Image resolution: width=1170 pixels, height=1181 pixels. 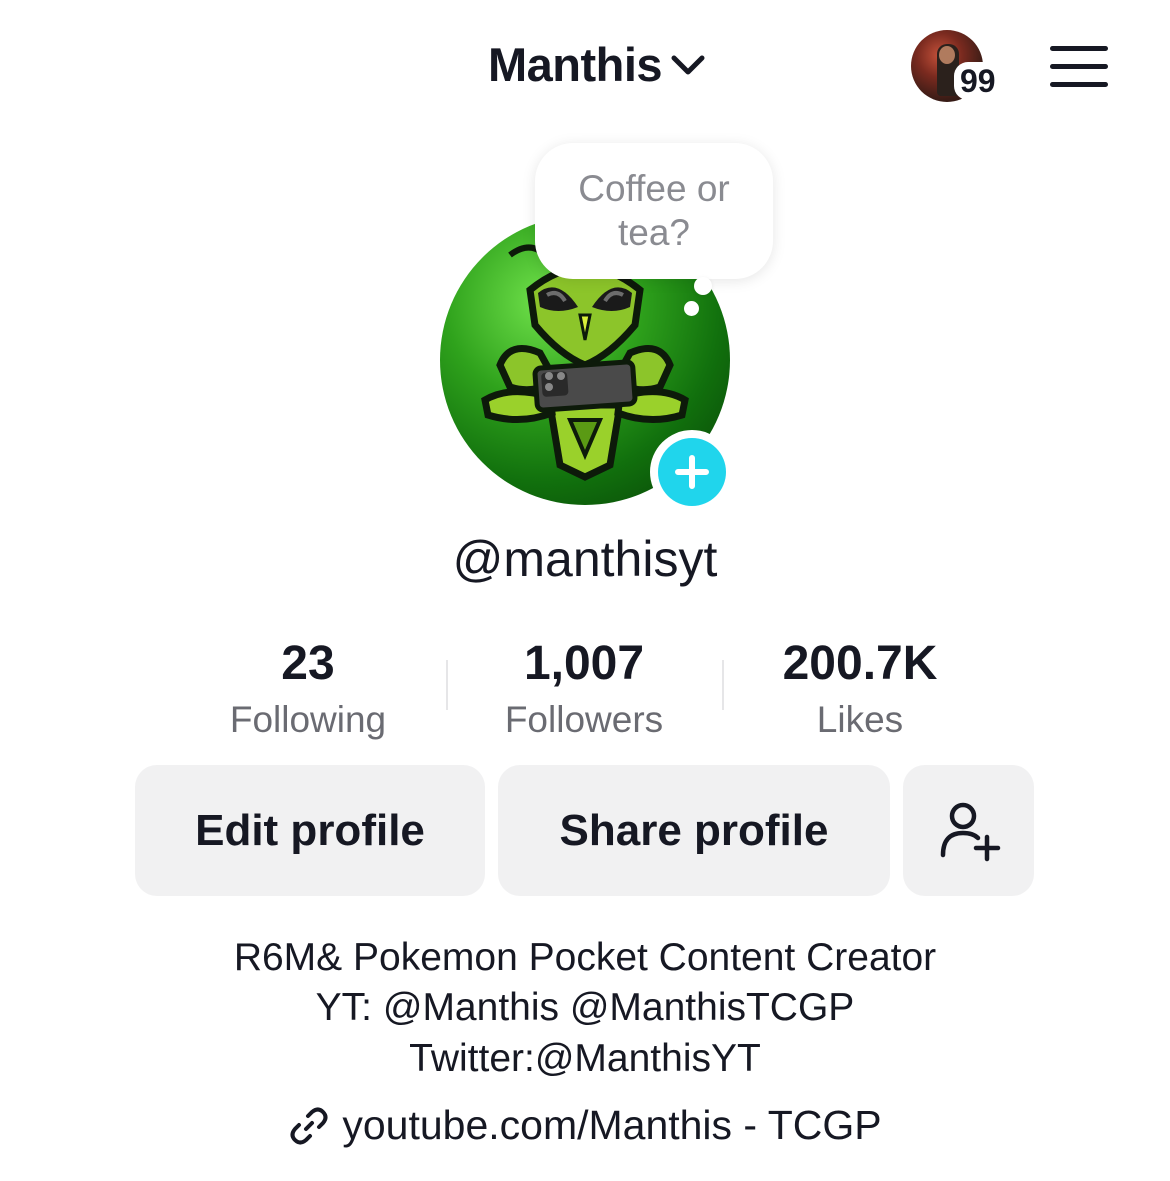 What do you see at coordinates (612, 1125) in the screenshot?
I see `link-text: youtube.com/Manthis - TCGP` at bounding box center [612, 1125].